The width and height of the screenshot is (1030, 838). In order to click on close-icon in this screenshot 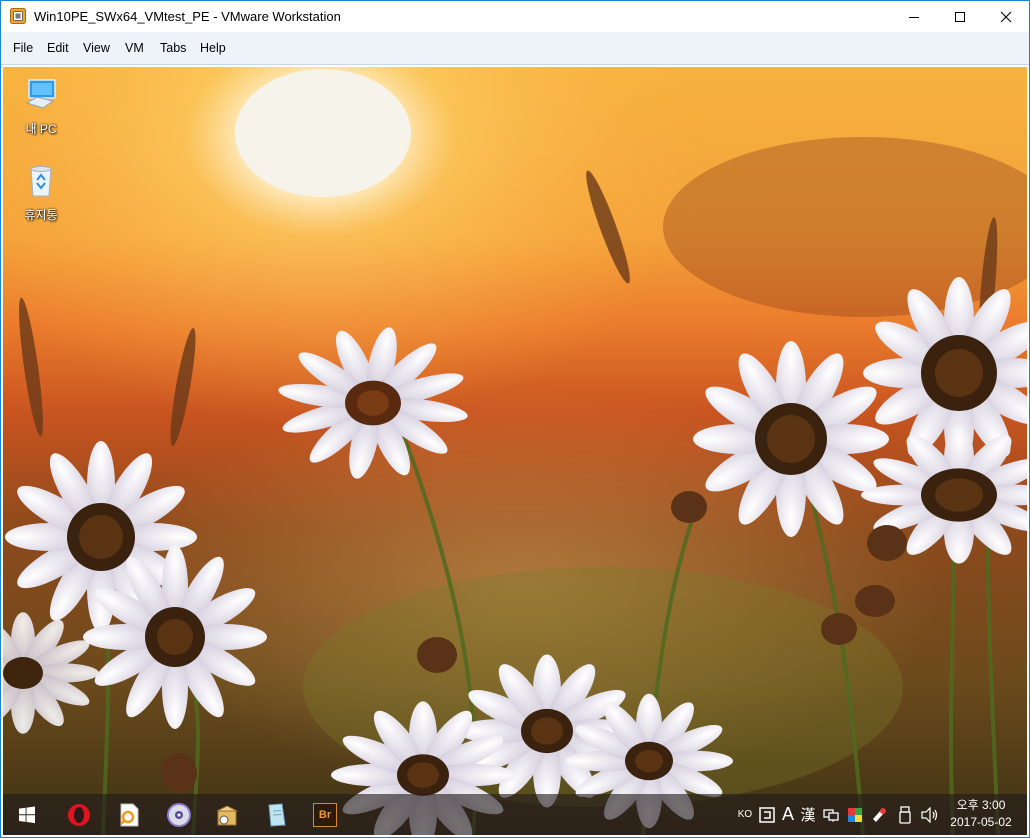, I will do `click(1006, 16)`.